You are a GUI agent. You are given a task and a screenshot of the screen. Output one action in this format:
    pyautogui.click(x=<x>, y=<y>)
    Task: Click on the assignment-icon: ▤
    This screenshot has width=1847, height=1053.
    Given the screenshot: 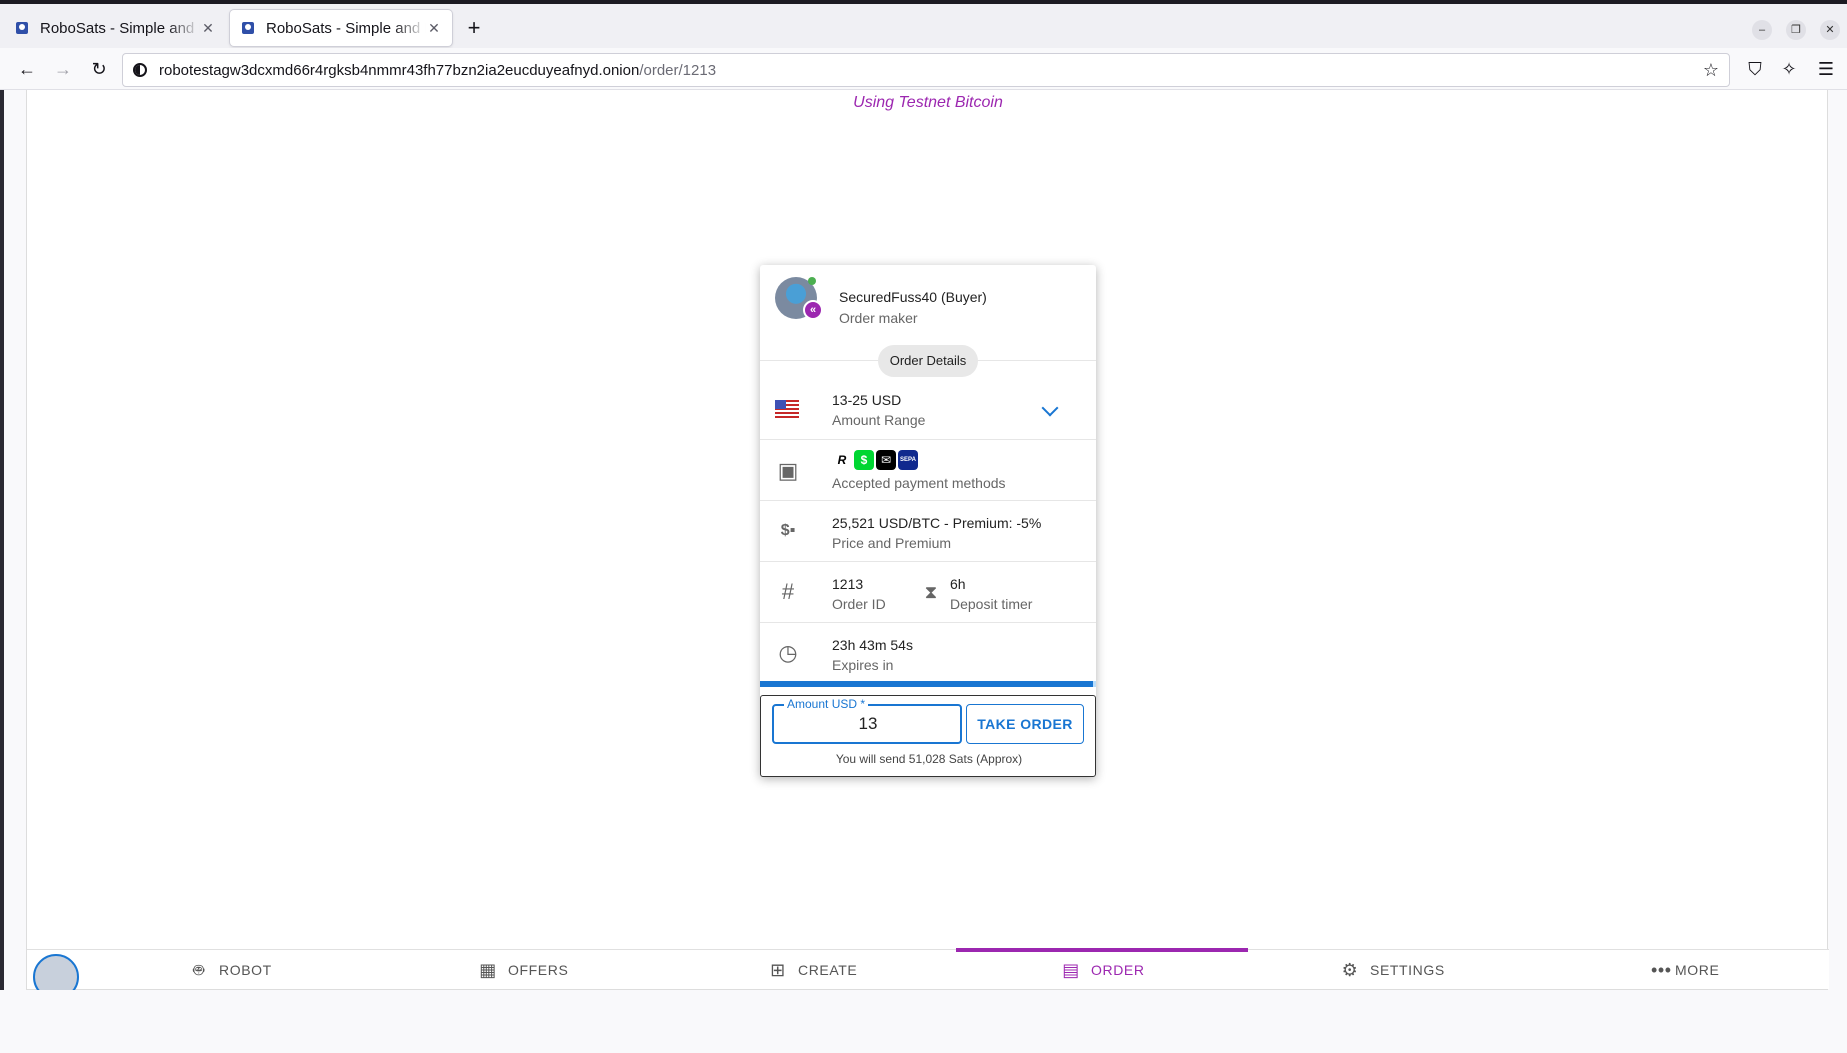 What is the action you would take?
    pyautogui.click(x=1071, y=970)
    